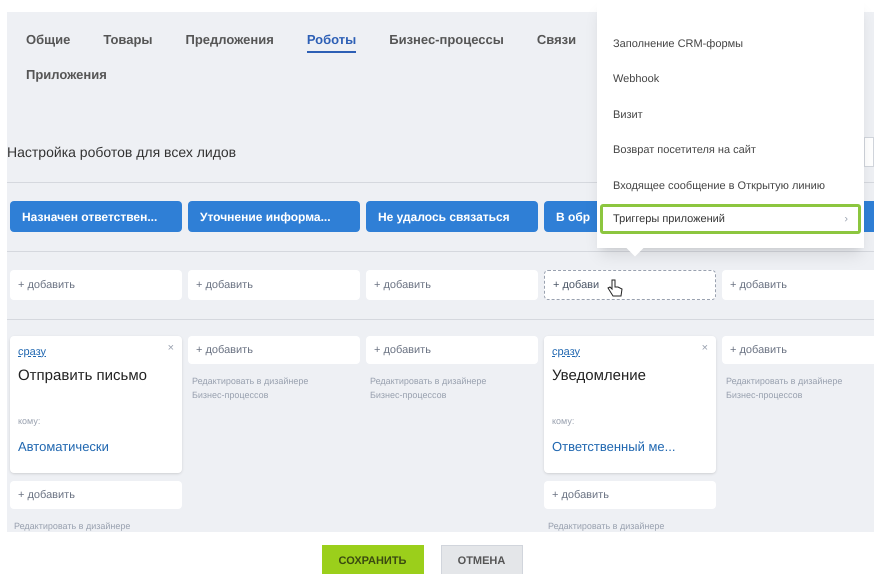 The width and height of the screenshot is (874, 574). I want to click on tab: Бизнес-процессы, so click(446, 41).